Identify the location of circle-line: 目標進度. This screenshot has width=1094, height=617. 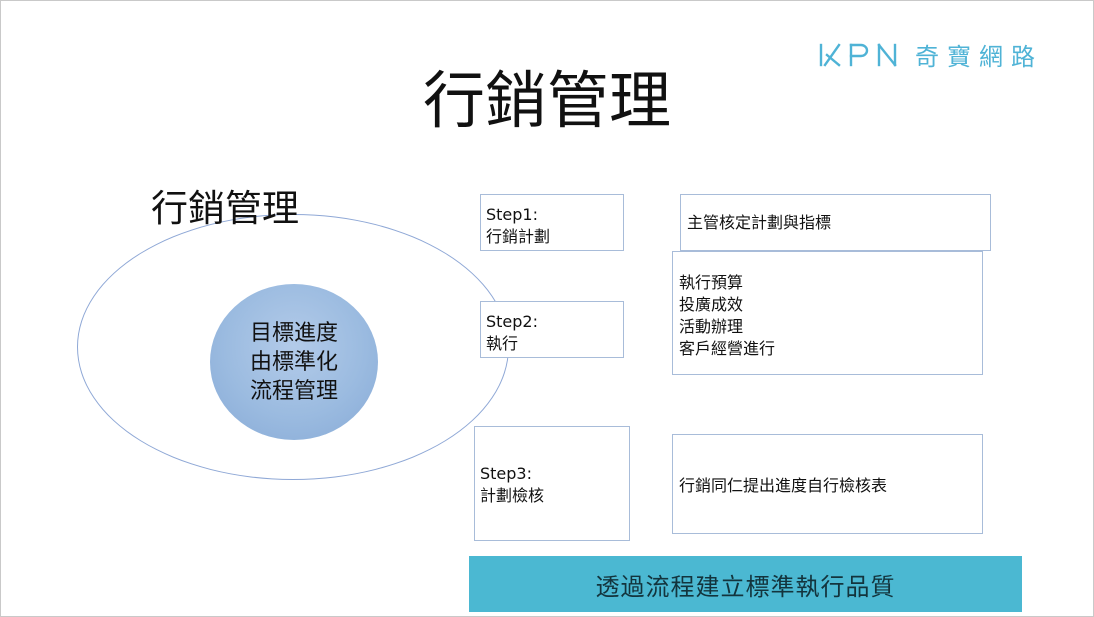
(293, 333).